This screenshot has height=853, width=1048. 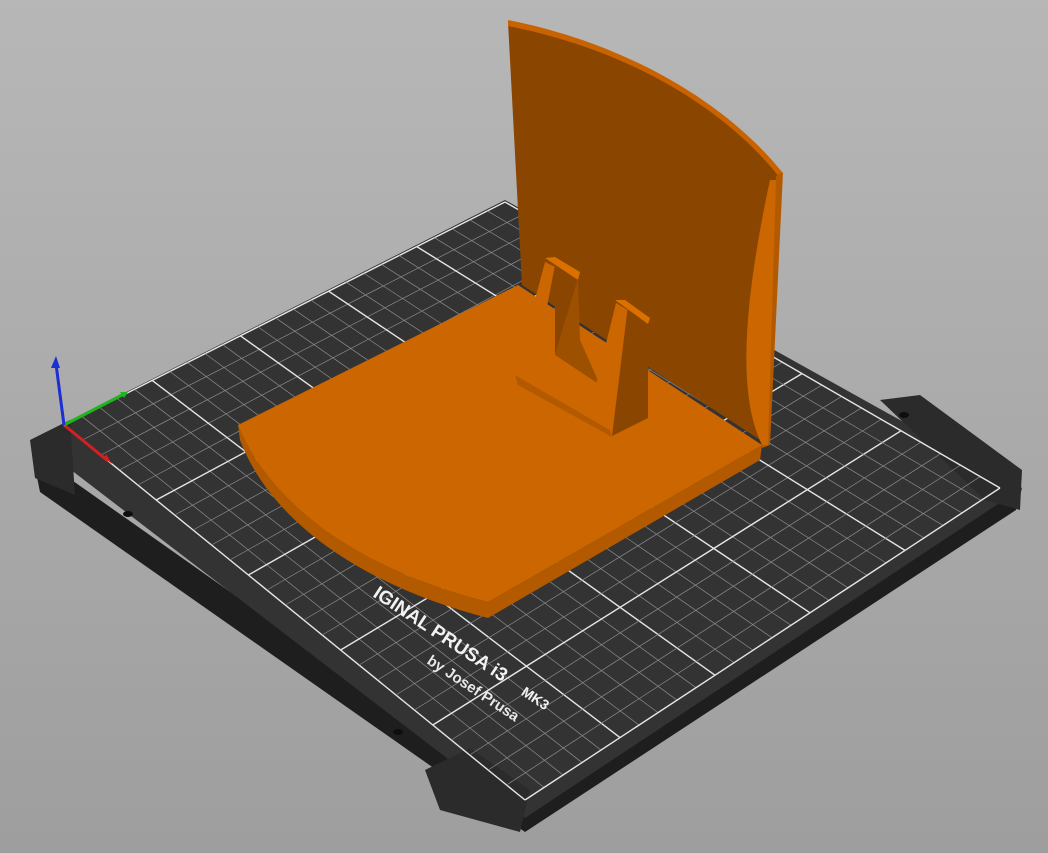 What do you see at coordinates (55, 362) in the screenshot?
I see `z-axis-head` at bounding box center [55, 362].